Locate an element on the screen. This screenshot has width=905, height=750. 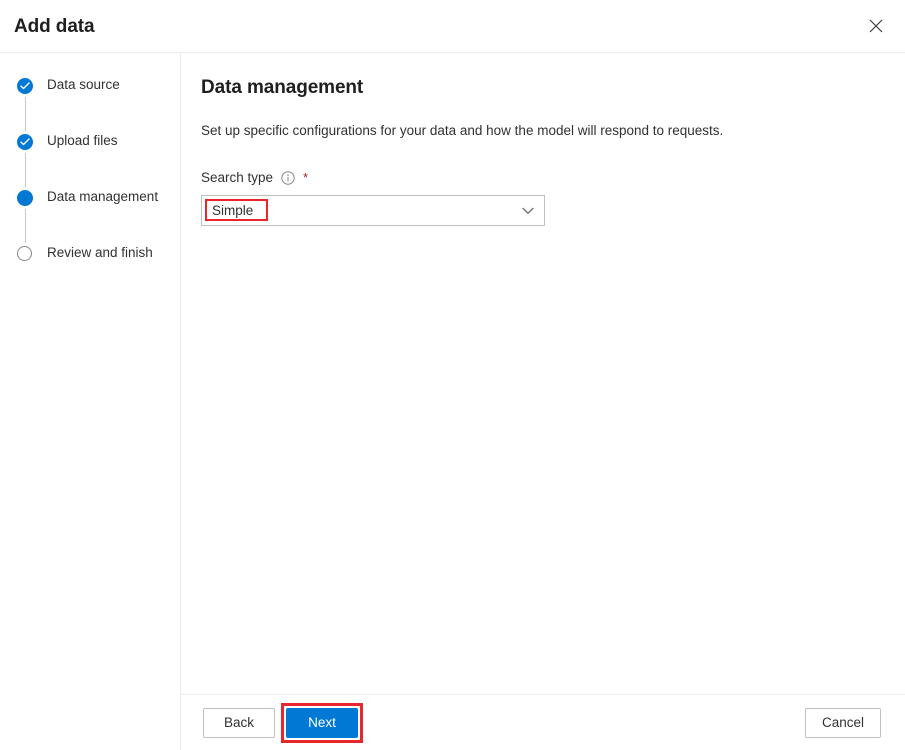
footer-right-actions: Cancel is located at coordinates (843, 722).